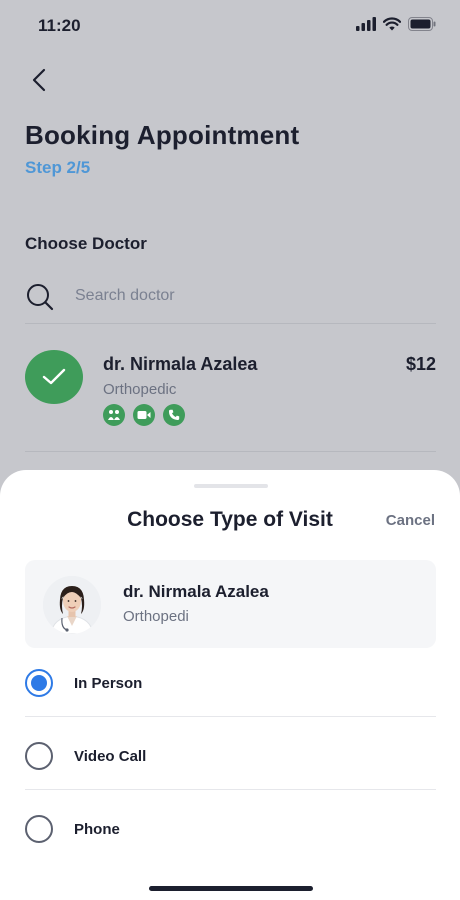 The image size is (460, 900). What do you see at coordinates (392, 24) in the screenshot?
I see `wifi-icon` at bounding box center [392, 24].